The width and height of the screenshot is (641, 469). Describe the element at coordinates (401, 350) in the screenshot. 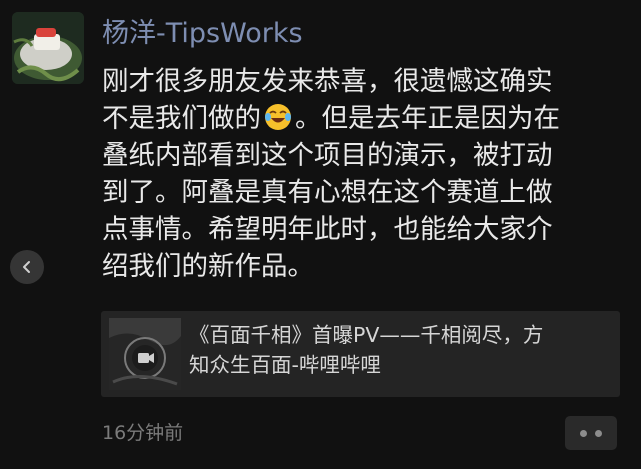

I see `link-title: 《百面千相》首曝PV——千相阅尽，方 知众生百面-哔哩哔哩` at that location.